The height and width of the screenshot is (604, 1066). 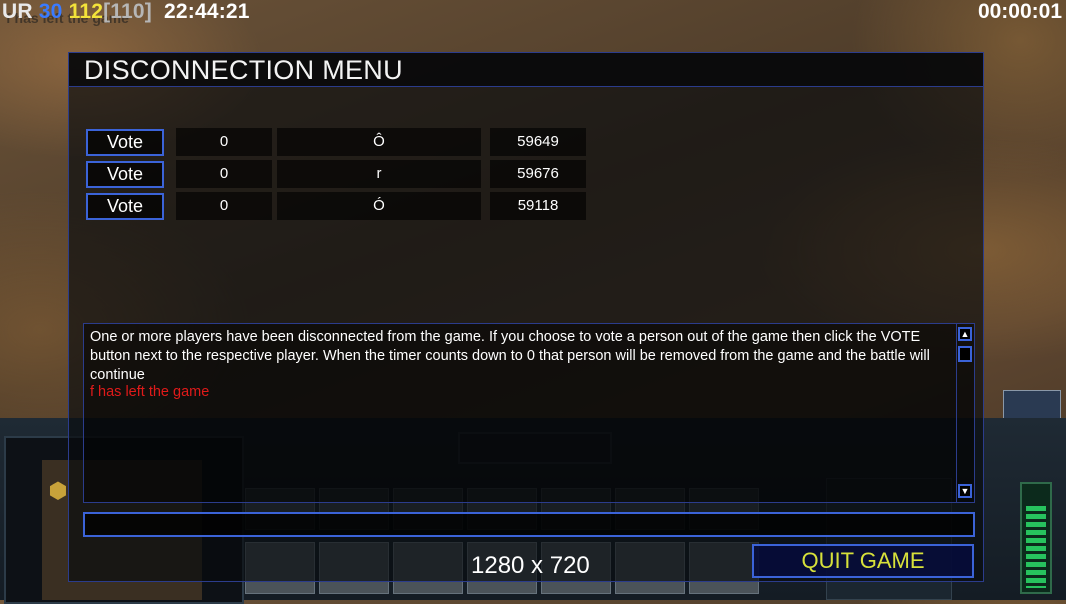 What do you see at coordinates (538, 142) in the screenshot?
I see `player-ping: 59649` at bounding box center [538, 142].